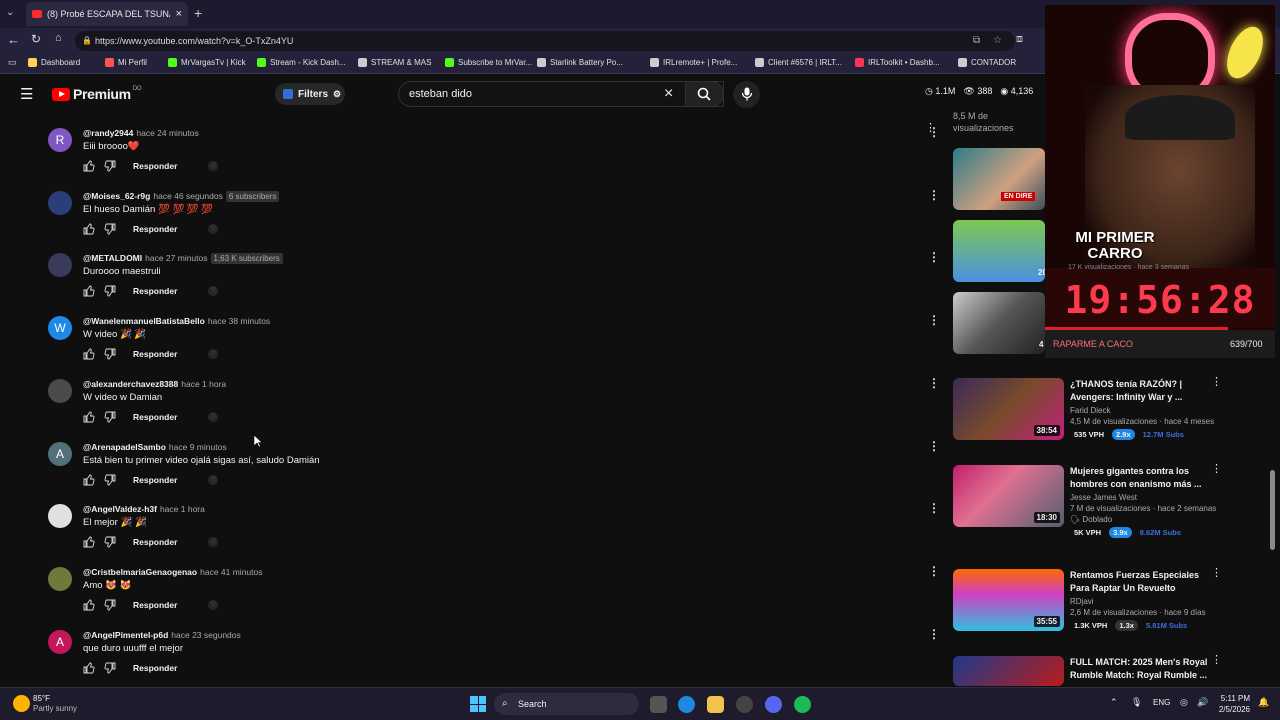 Image resolution: width=1280 pixels, height=720 pixels. What do you see at coordinates (715, 704) in the screenshot?
I see `file-explorer-icon` at bounding box center [715, 704].